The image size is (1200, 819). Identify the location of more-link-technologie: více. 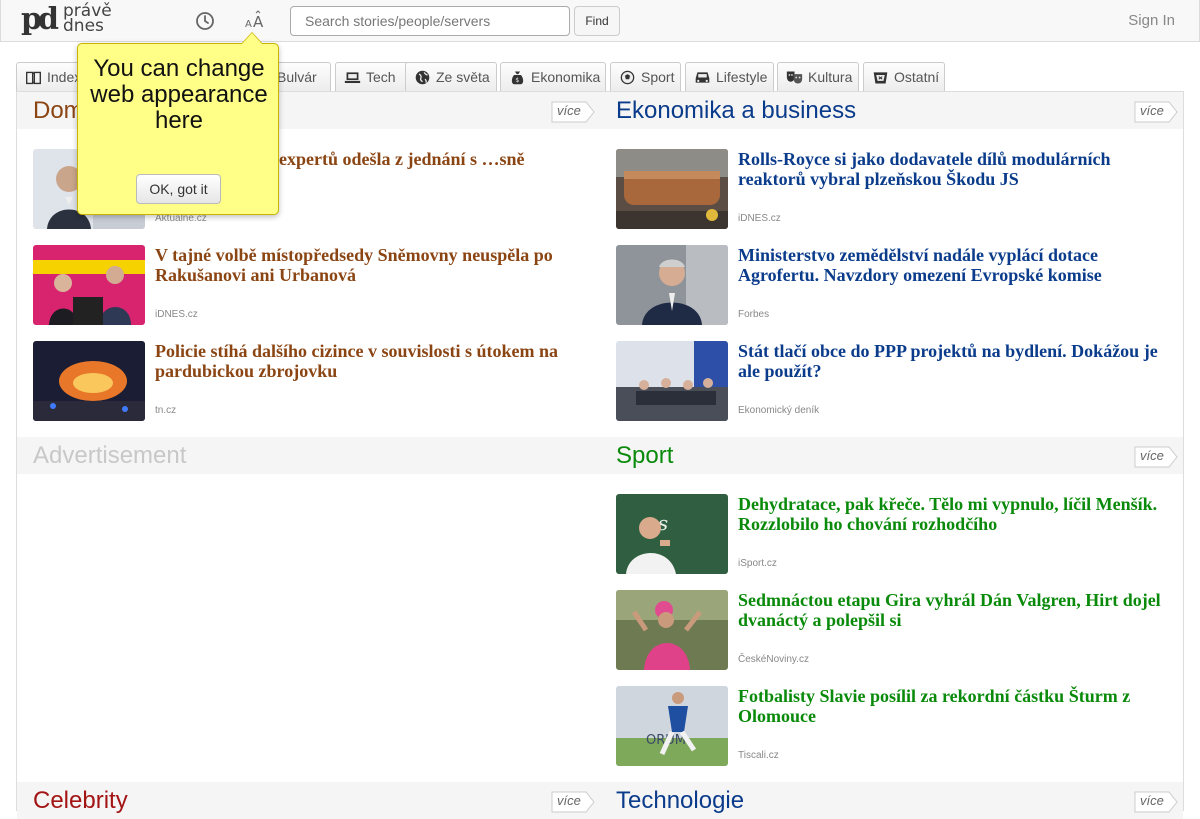
(1156, 802).